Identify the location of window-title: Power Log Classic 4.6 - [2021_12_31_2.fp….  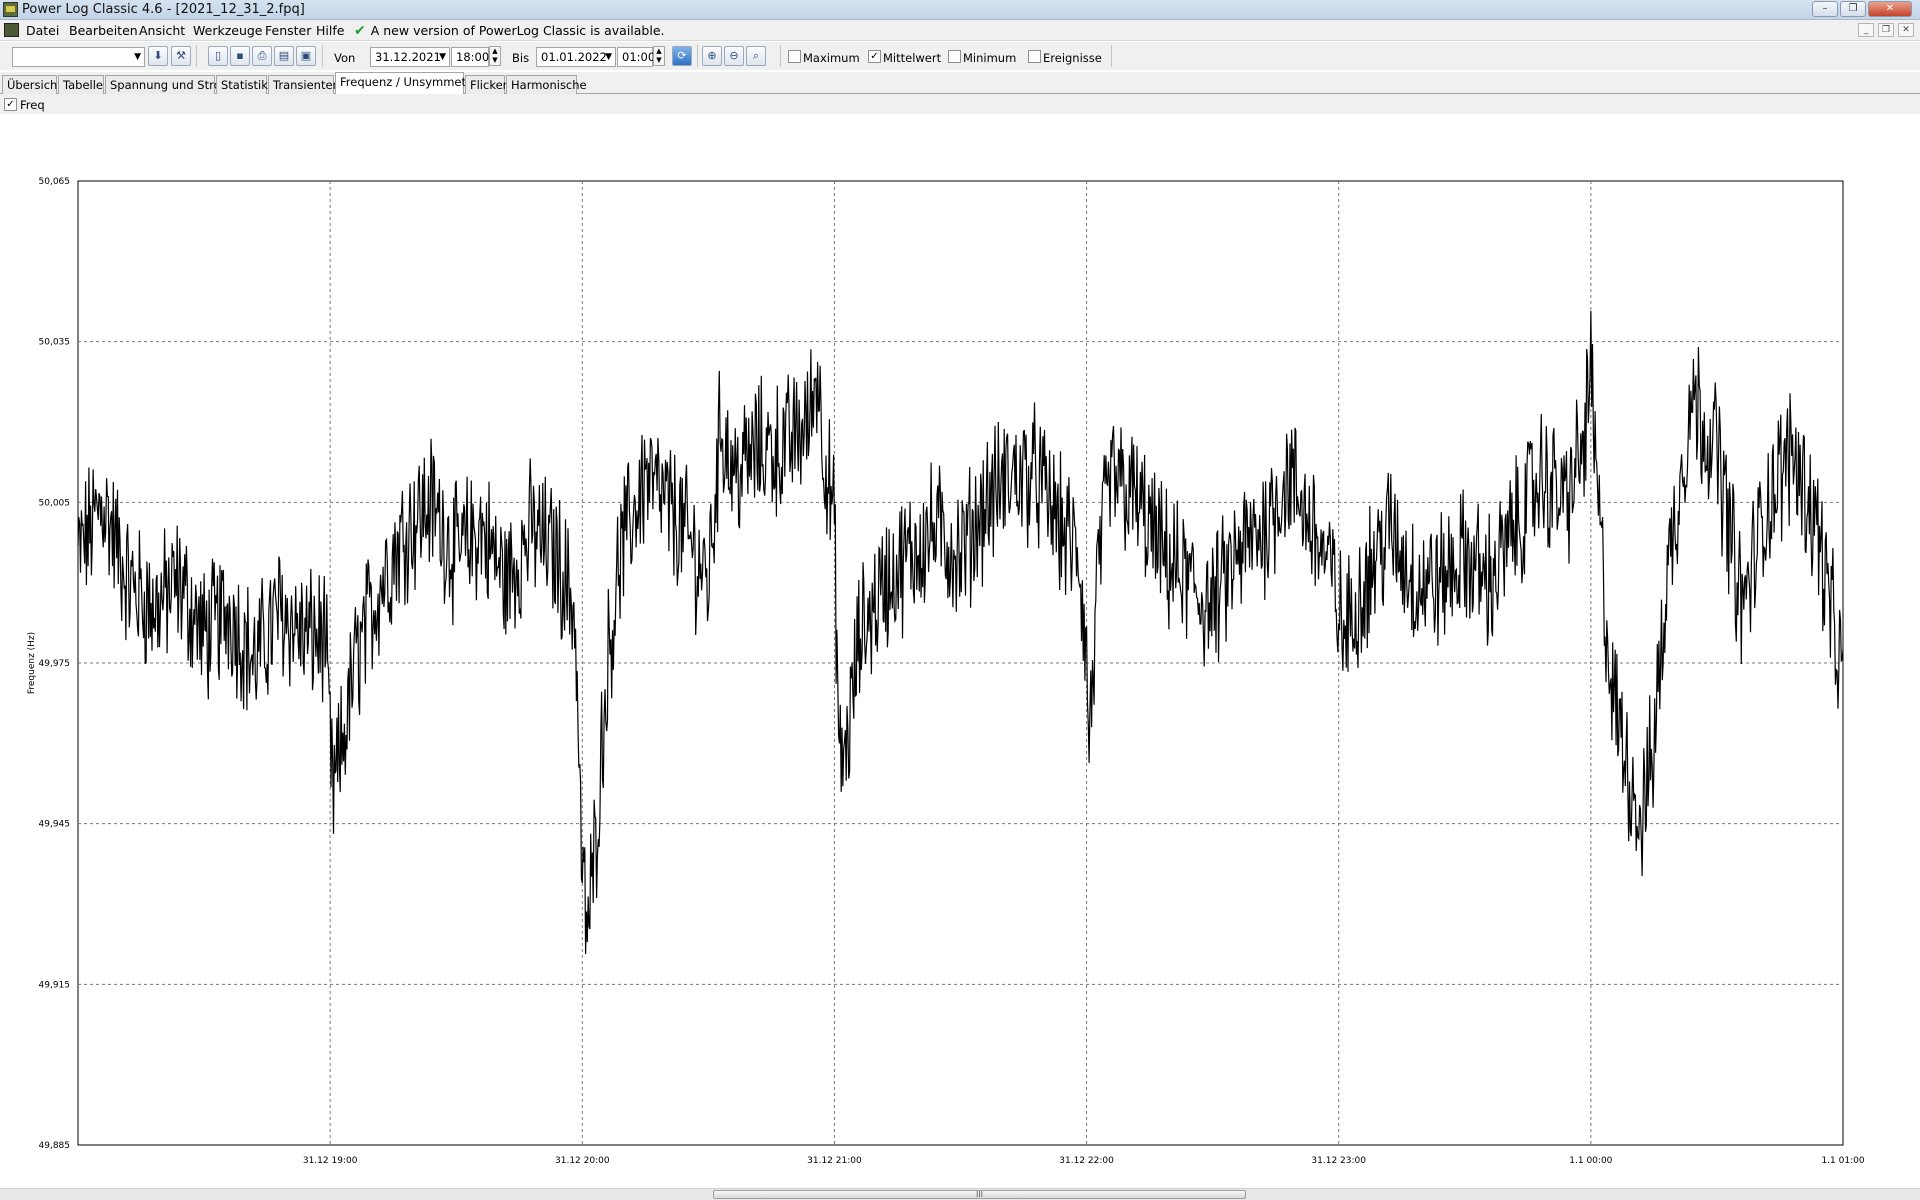
(163, 9).